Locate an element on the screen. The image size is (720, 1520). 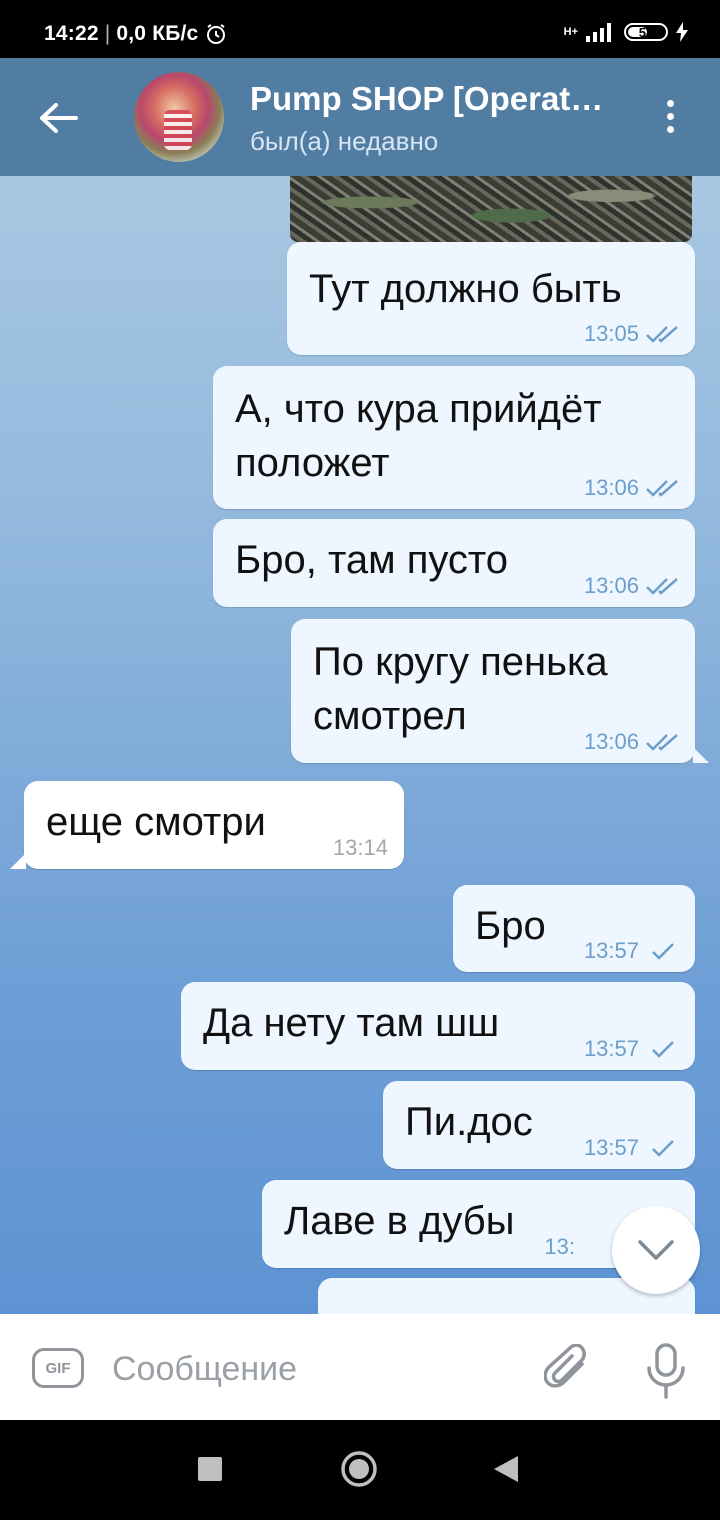
chevron-down-icon is located at coordinates (656, 1250).